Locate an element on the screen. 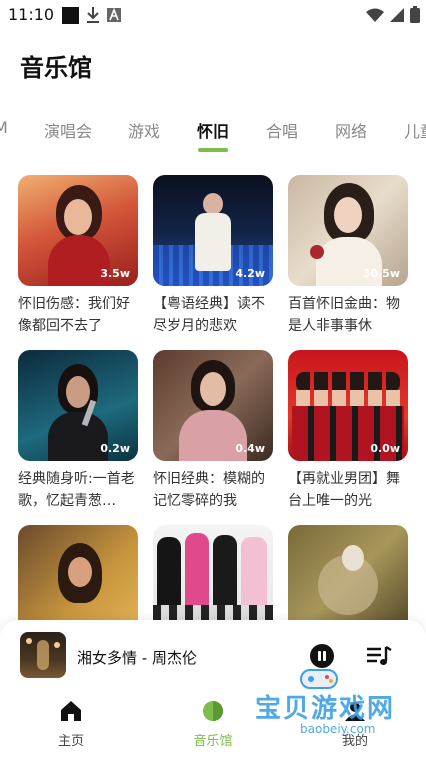  play-count: 0.0w is located at coordinates (385, 448).